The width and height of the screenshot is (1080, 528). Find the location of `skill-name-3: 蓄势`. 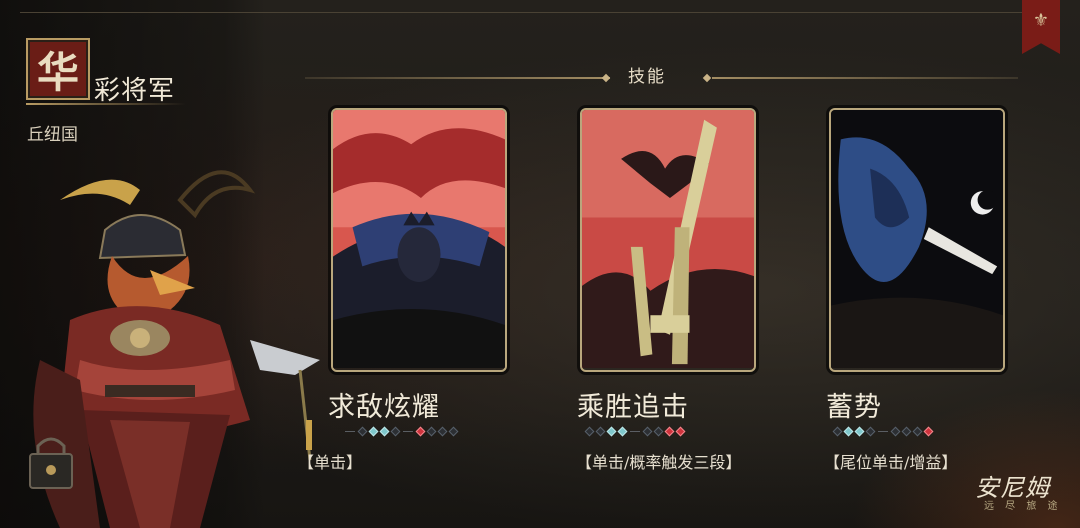

skill-name-3: 蓄势 is located at coordinates (854, 407).